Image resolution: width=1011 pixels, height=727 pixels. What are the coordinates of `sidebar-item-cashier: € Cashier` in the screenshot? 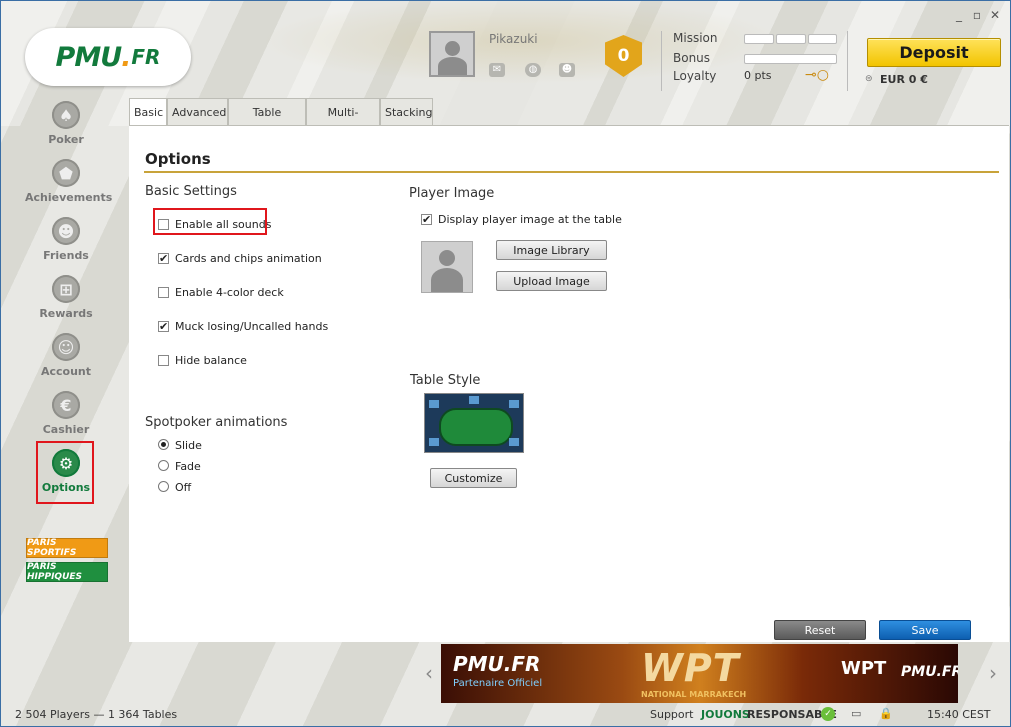 It's located at (66, 413).